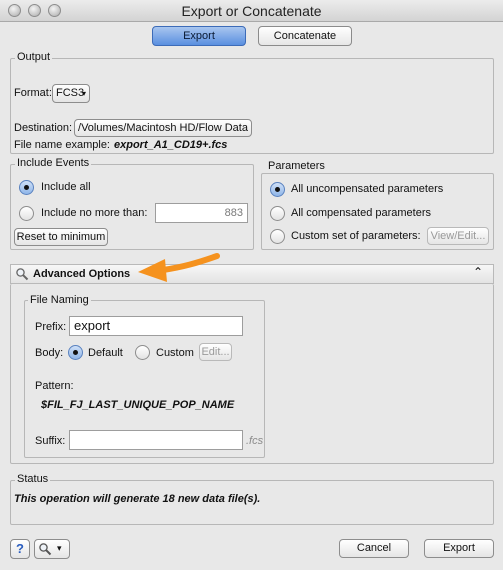  What do you see at coordinates (20, 549) in the screenshot?
I see `help-button: ?` at bounding box center [20, 549].